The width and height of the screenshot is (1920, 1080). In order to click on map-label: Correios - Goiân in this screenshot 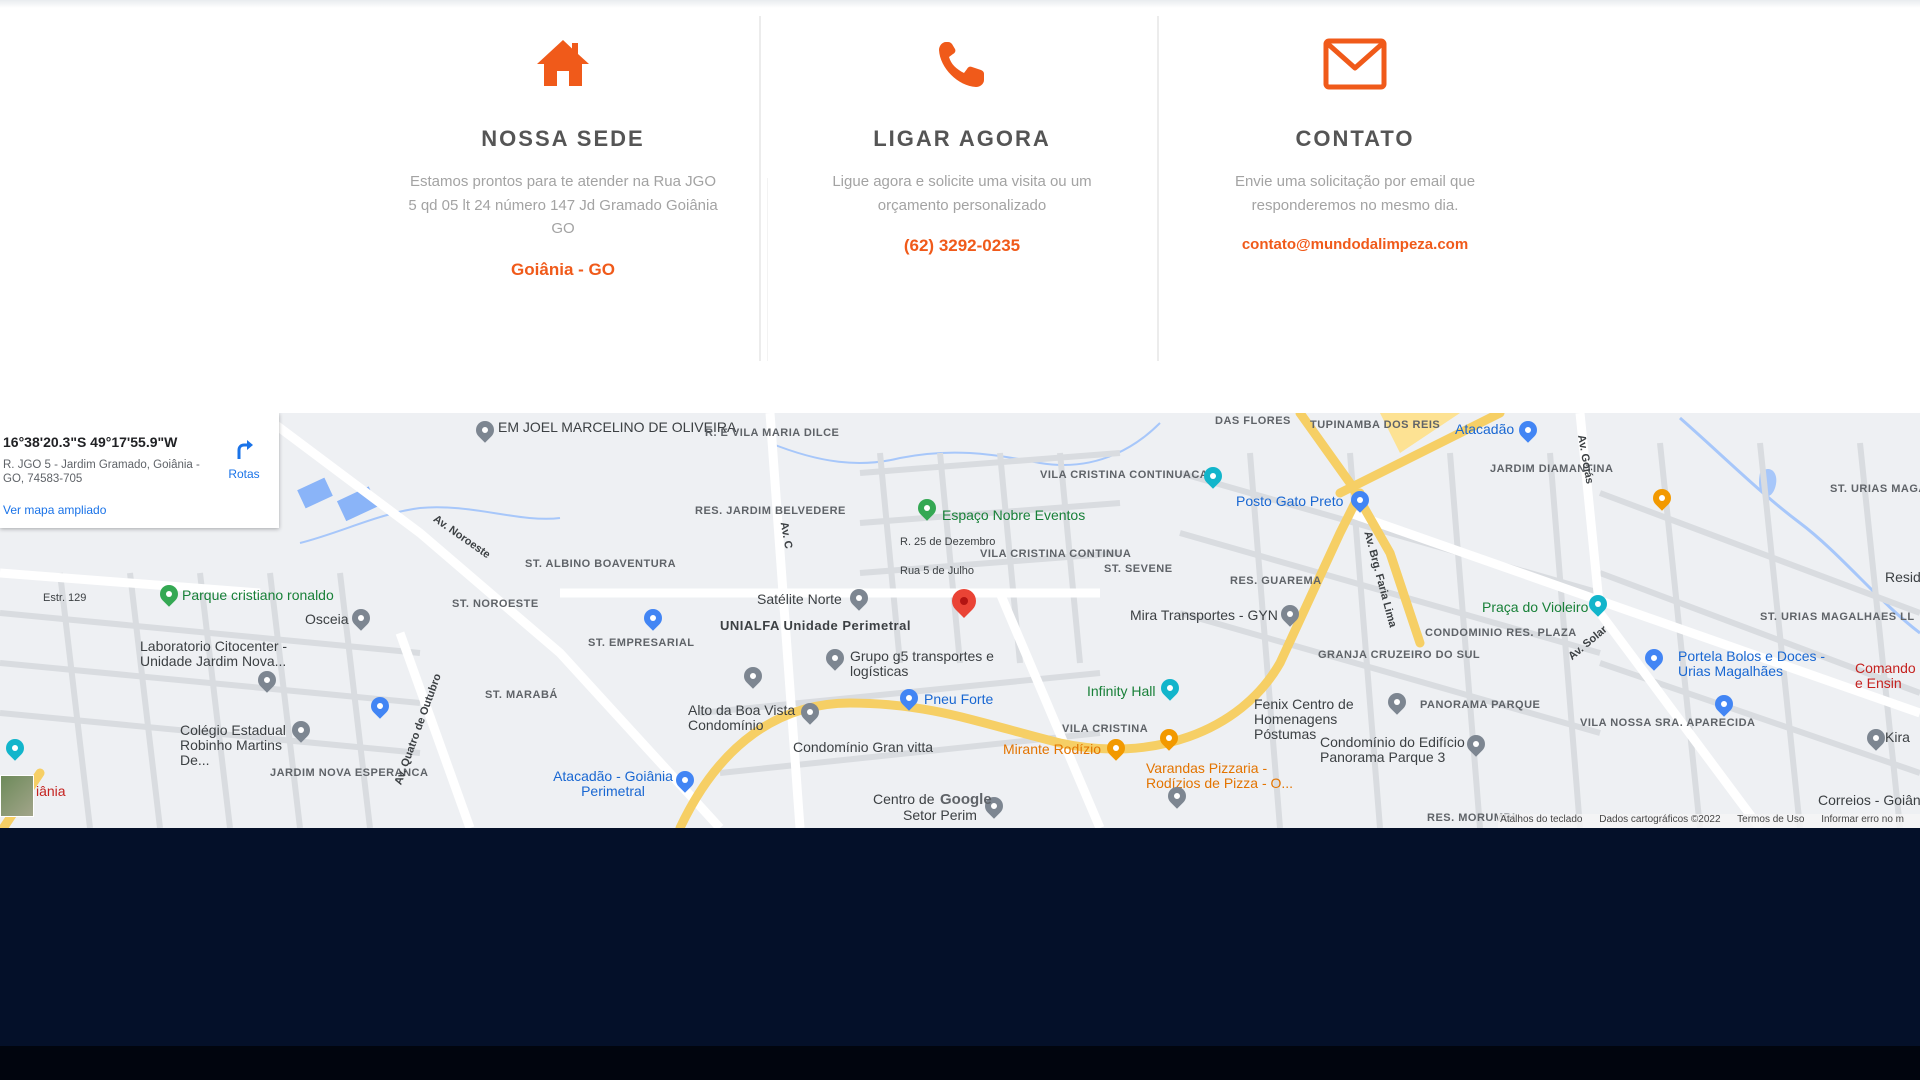, I will do `click(1869, 800)`.